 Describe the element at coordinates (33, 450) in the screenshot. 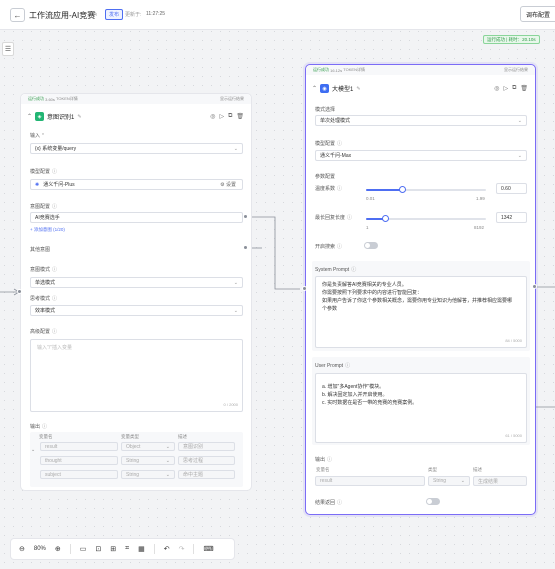

I see `chevron-down-icon: ⌄` at that location.